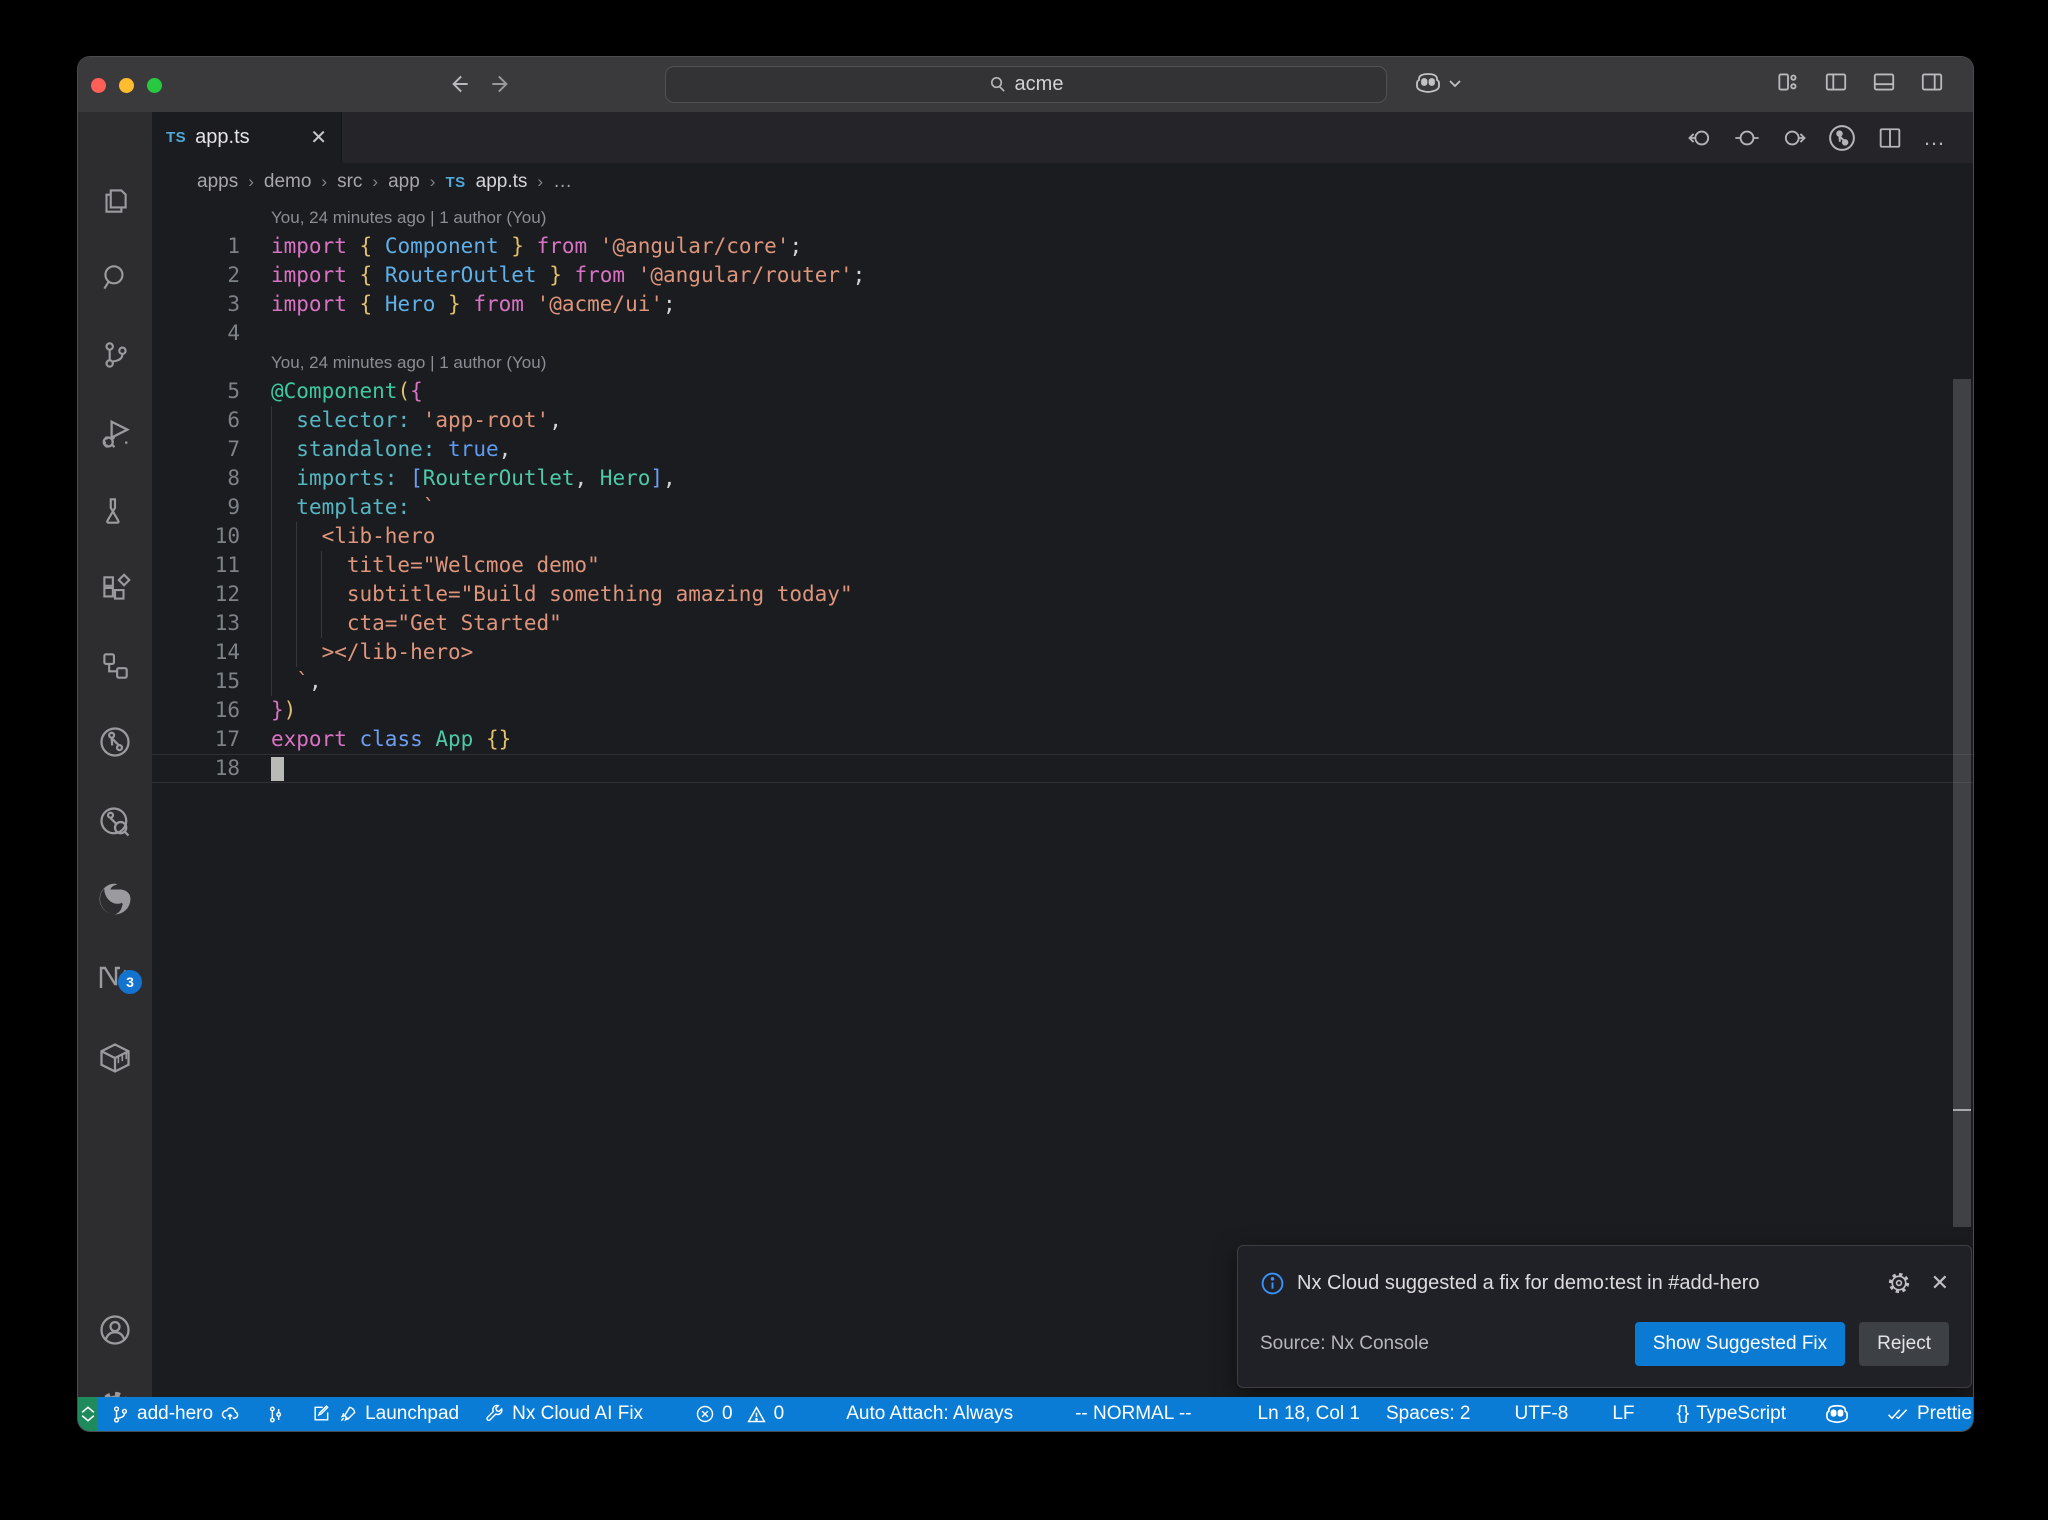 The image size is (2048, 1520). What do you see at coordinates (1923, 1414) in the screenshot?
I see `prettier-item: Prettier` at bounding box center [1923, 1414].